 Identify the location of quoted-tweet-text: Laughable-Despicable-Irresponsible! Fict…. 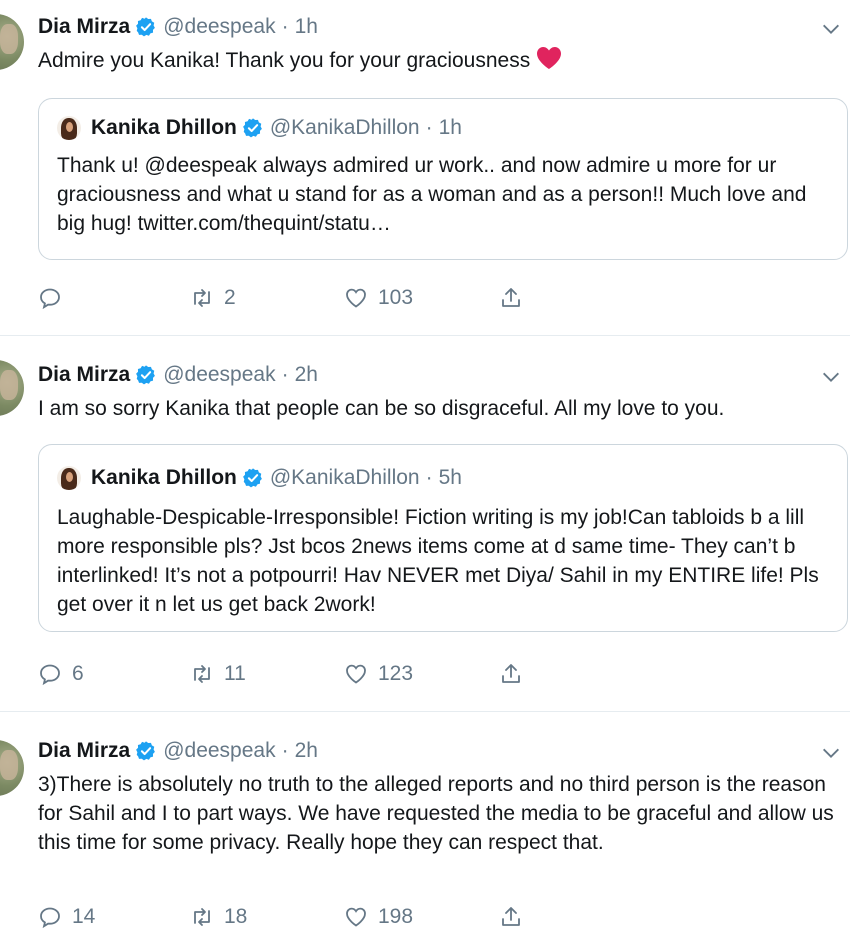
(438, 561).